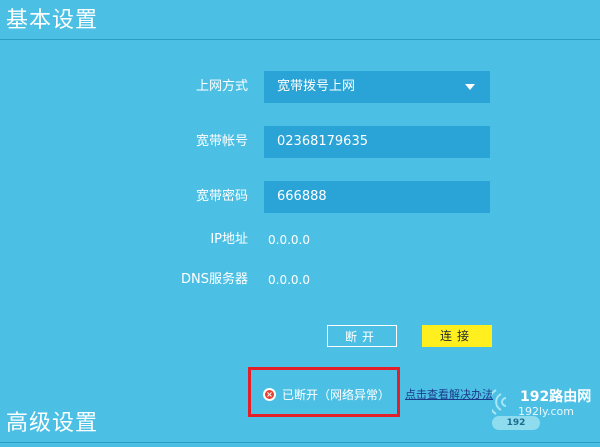  I want to click on disconnect-button: 断开, so click(362, 336).